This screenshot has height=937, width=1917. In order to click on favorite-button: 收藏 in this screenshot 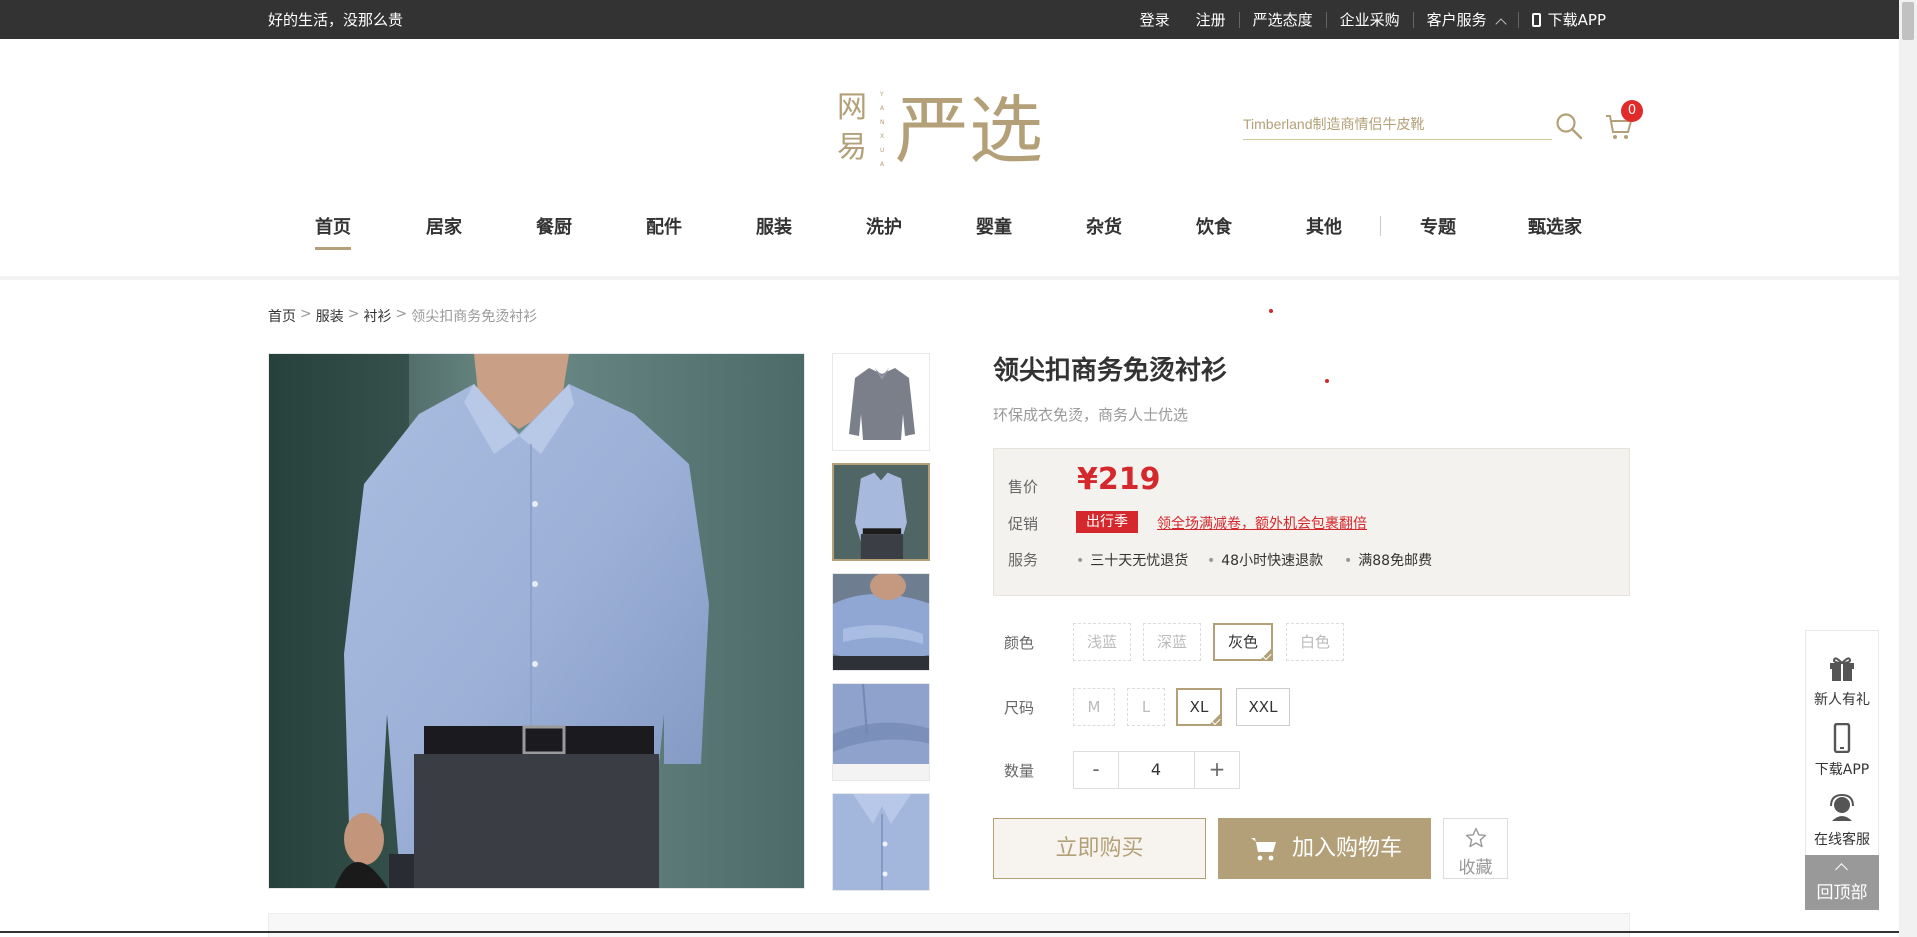, I will do `click(1475, 848)`.